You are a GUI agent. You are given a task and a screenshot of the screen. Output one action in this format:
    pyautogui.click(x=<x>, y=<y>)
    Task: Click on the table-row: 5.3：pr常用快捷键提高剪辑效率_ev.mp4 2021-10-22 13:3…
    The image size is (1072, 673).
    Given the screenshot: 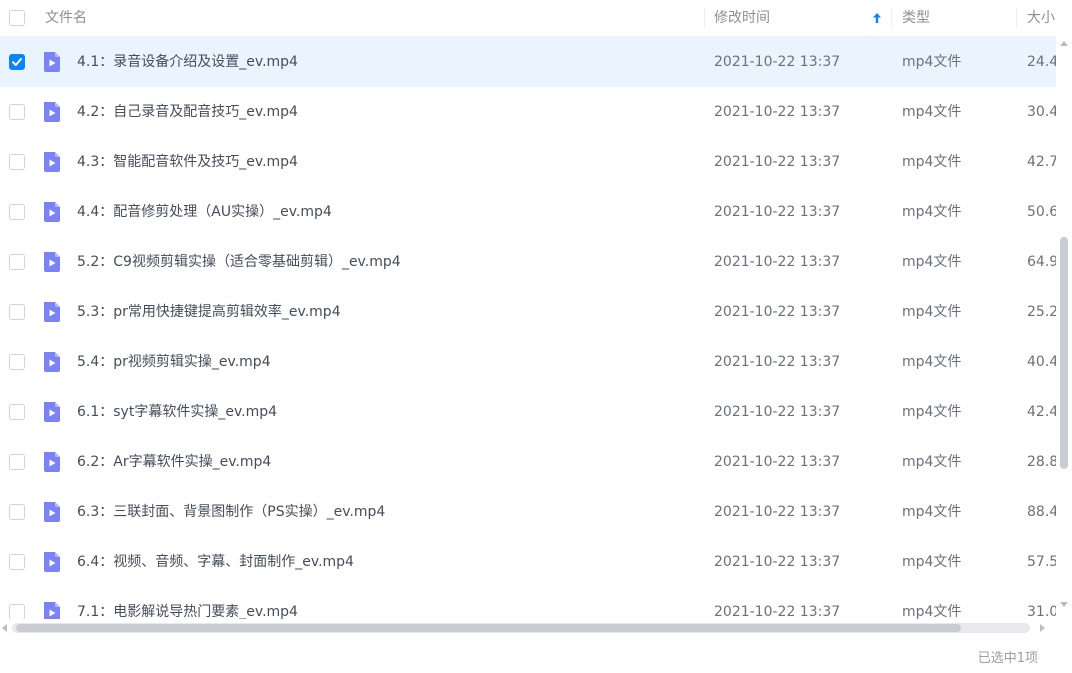 What is the action you would take?
    pyautogui.click(x=528, y=312)
    